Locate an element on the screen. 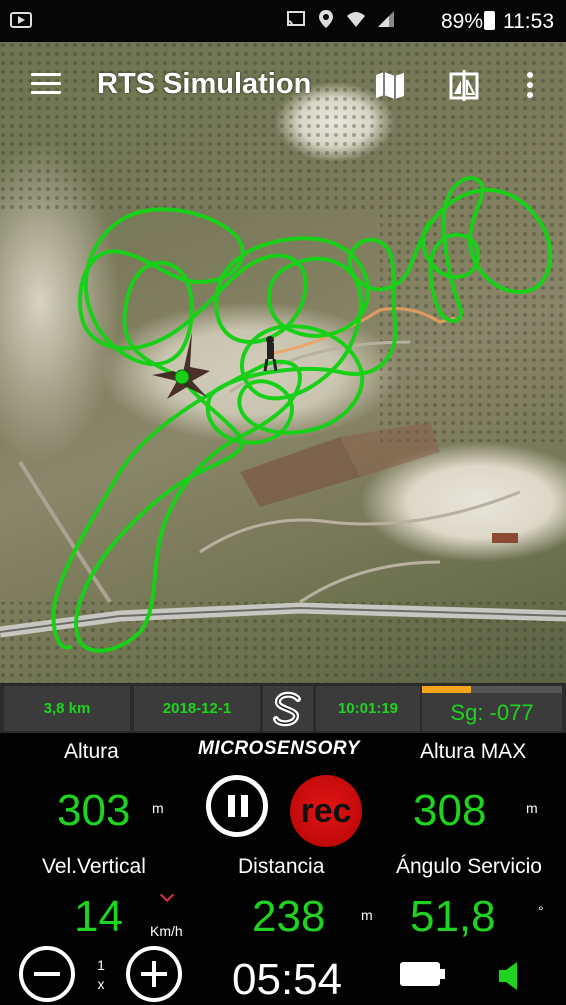 The image size is (566, 1005). brown-field is located at coordinates (300, 472).